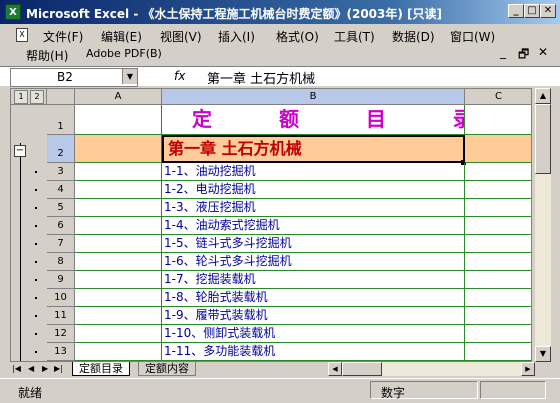 The image size is (560, 403). Describe the element at coordinates (472, 36) in the screenshot. I see `menu-window: 窗口(W)` at that location.